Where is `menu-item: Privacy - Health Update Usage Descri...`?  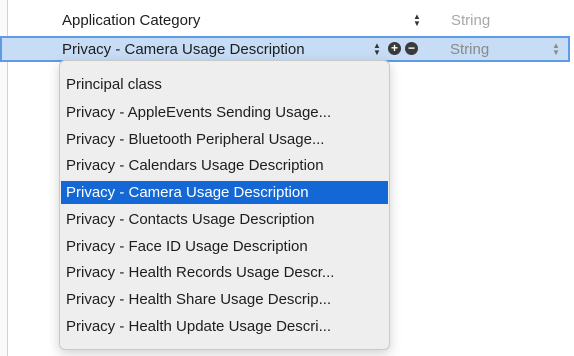 menu-item: Privacy - Health Update Usage Descri... is located at coordinates (224, 326).